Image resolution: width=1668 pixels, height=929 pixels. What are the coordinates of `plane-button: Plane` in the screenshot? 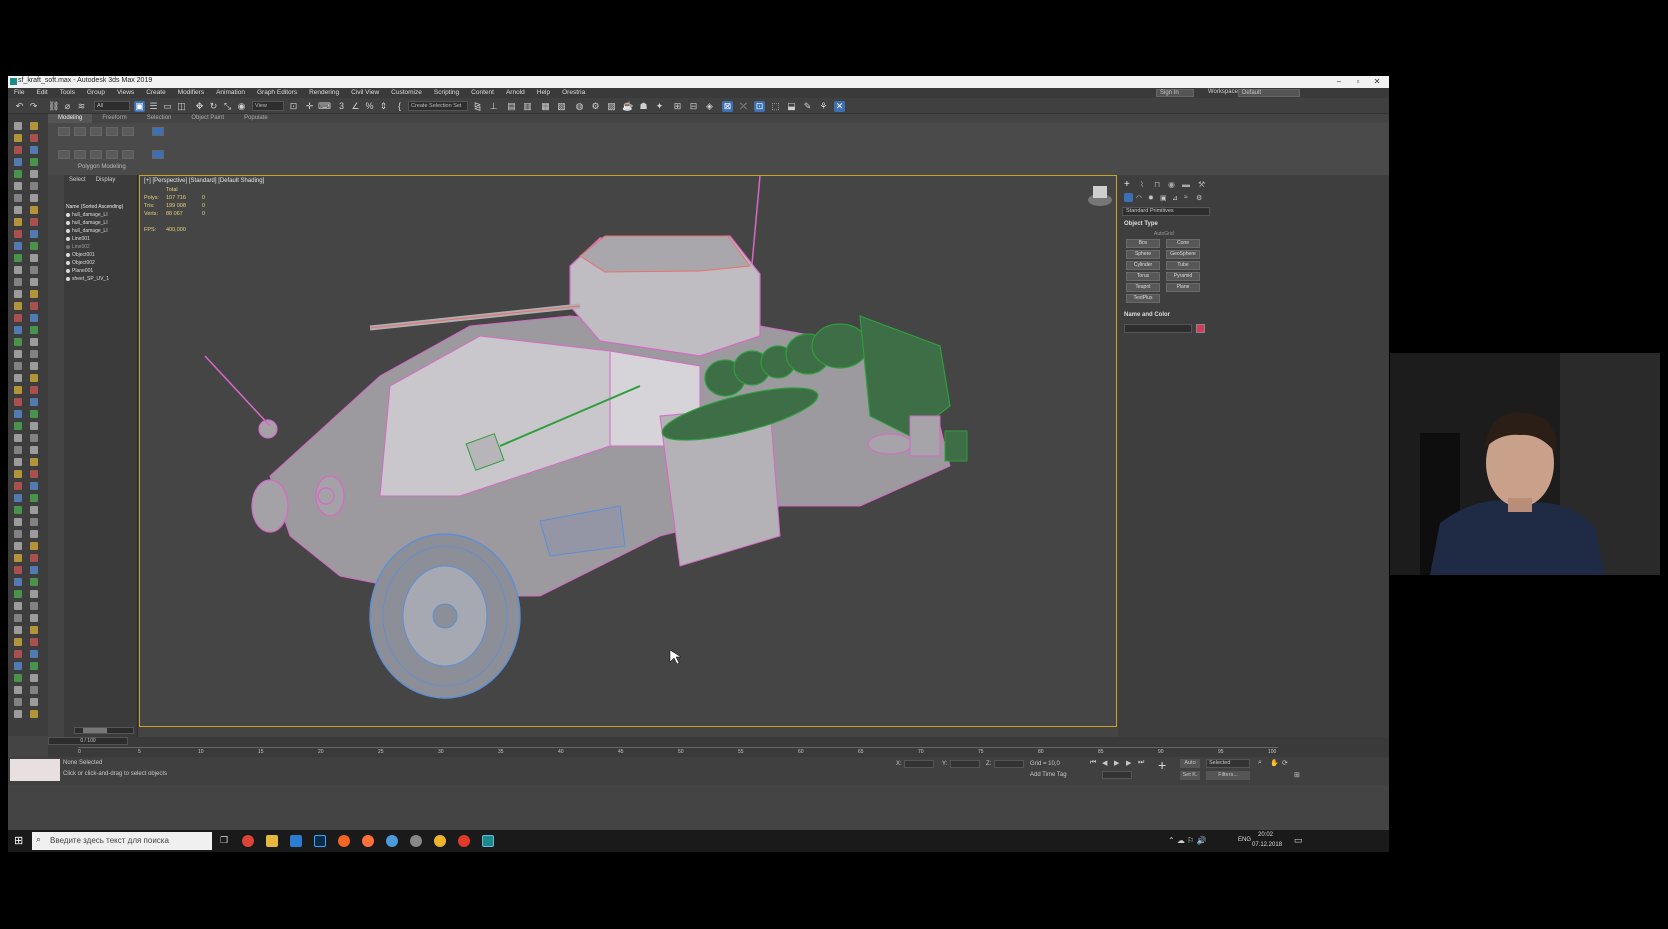 It's located at (1183, 287).